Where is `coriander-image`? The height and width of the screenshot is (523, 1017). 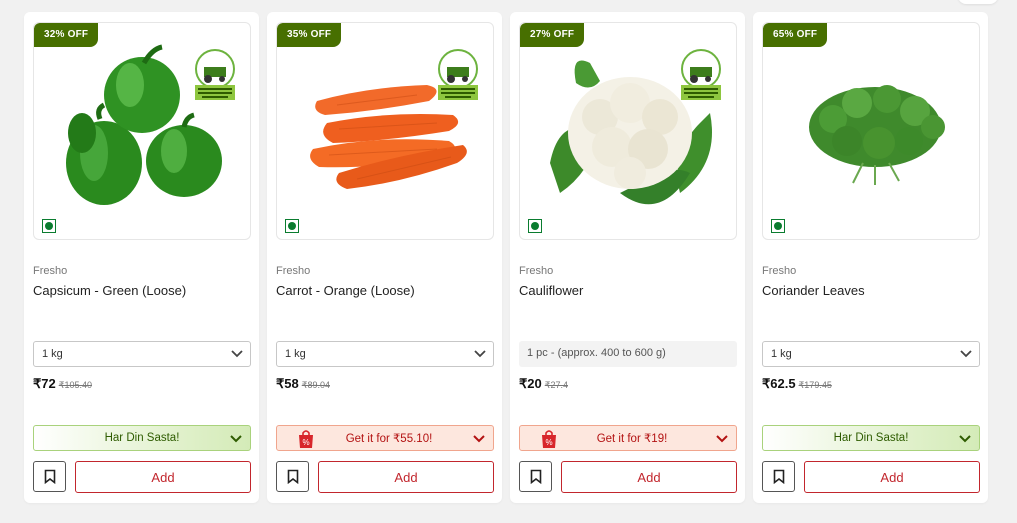
coriander-image is located at coordinates (877, 135).